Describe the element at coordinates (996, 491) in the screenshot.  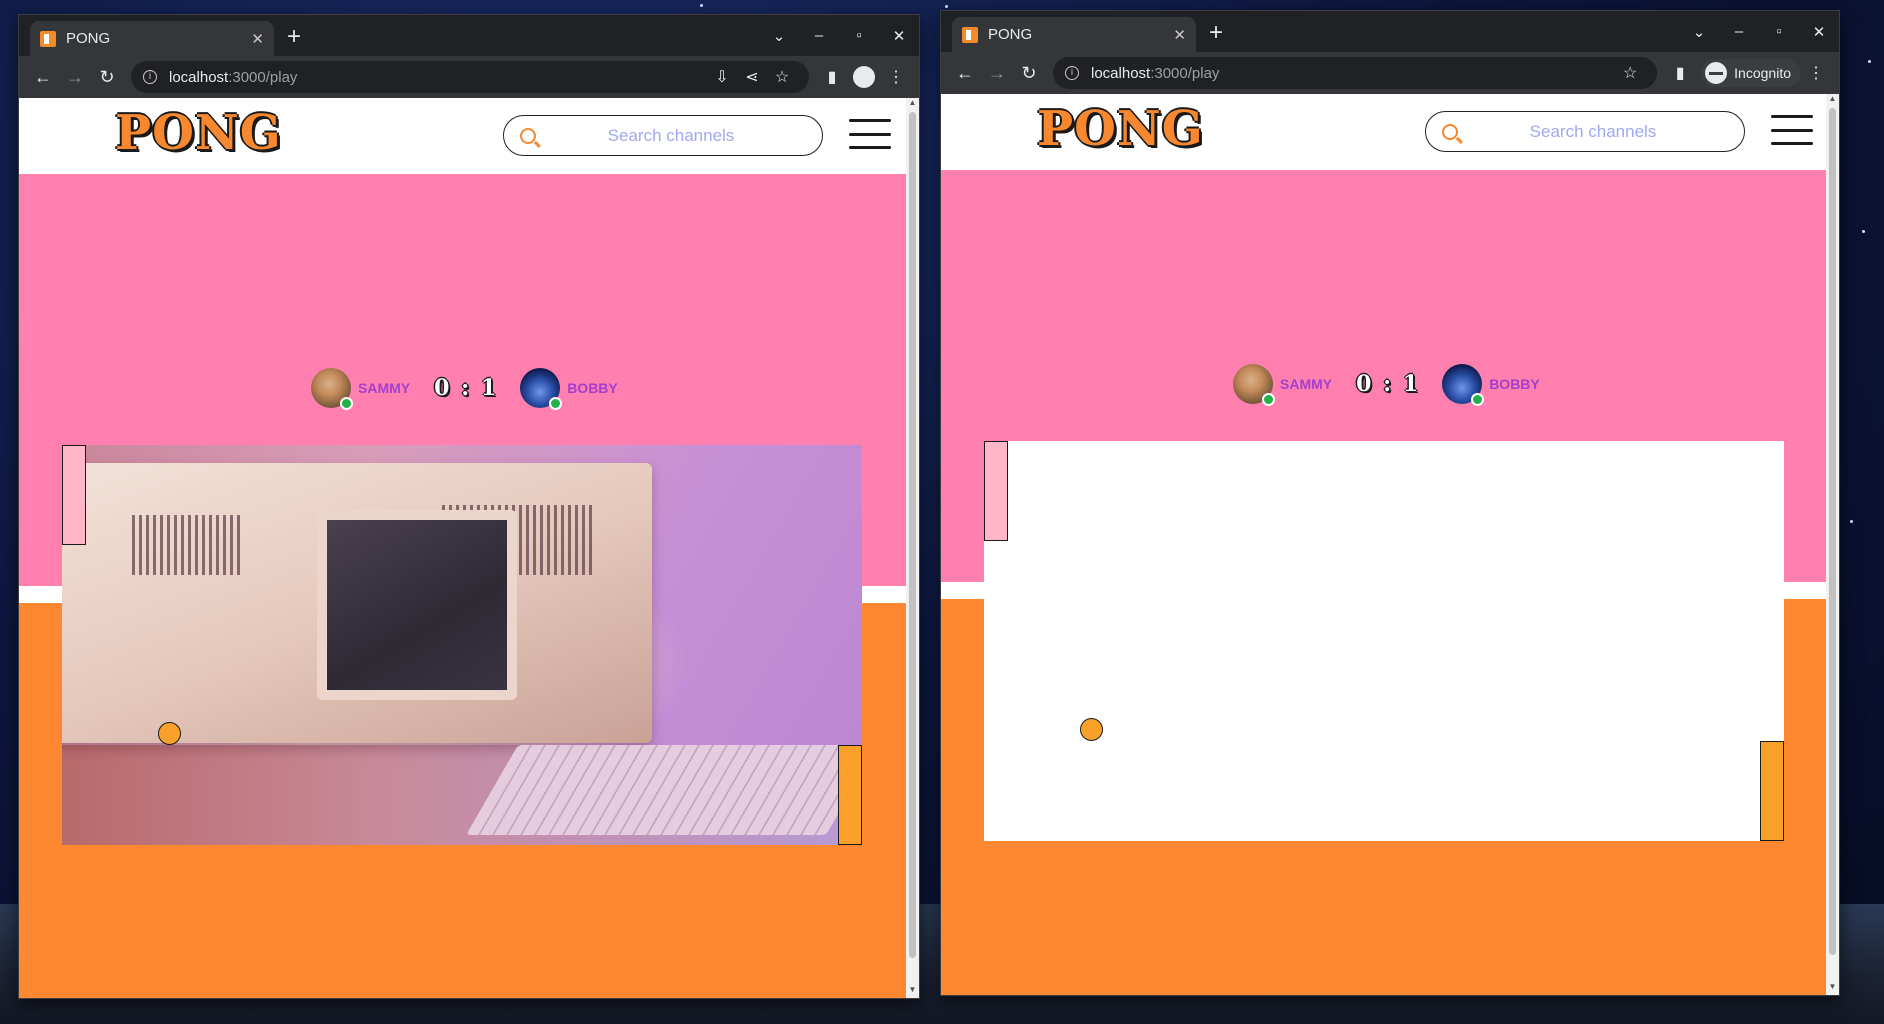
I see `left-paddle` at that location.